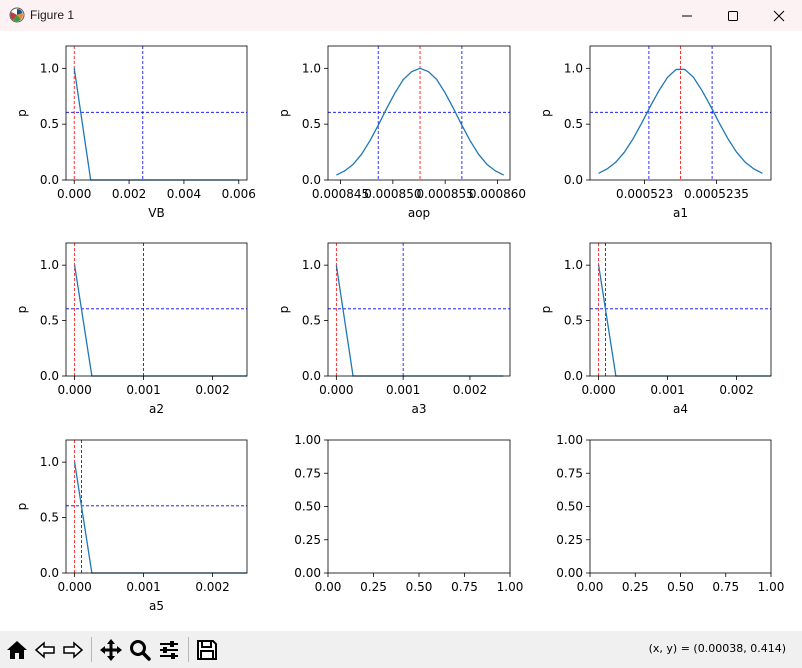  What do you see at coordinates (17, 15) in the screenshot?
I see `matplotlib-app-icon` at bounding box center [17, 15].